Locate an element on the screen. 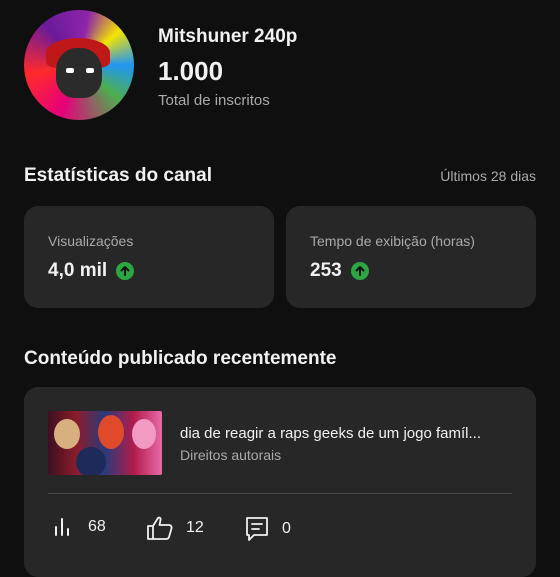  views-metric: 68 is located at coordinates (79, 527).